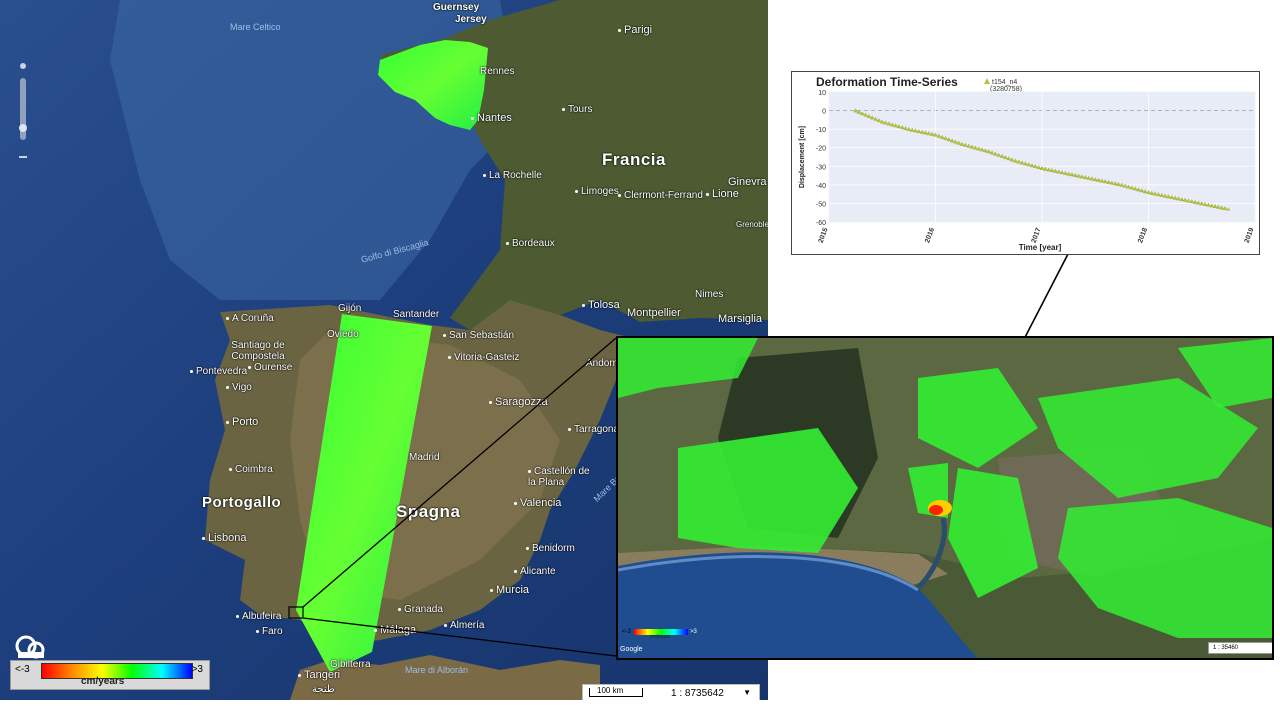  Describe the element at coordinates (887, 82) in the screenshot. I see `chart-title: Deformation Time-Series` at that location.